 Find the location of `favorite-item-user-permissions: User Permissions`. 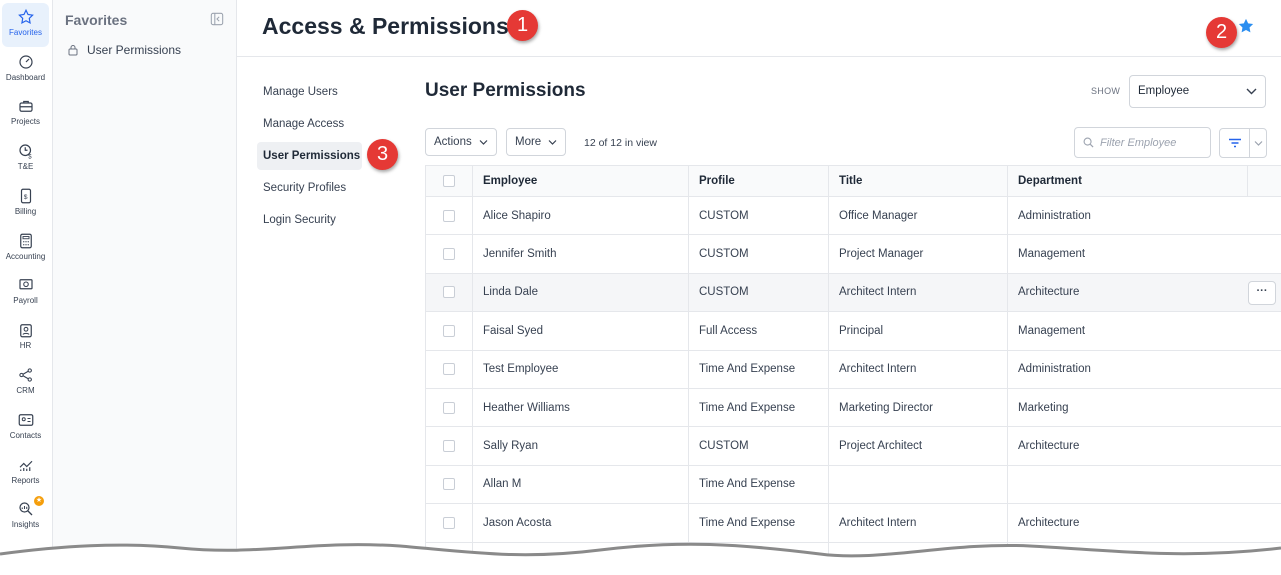

favorite-item-user-permissions: User Permissions is located at coordinates (124, 50).